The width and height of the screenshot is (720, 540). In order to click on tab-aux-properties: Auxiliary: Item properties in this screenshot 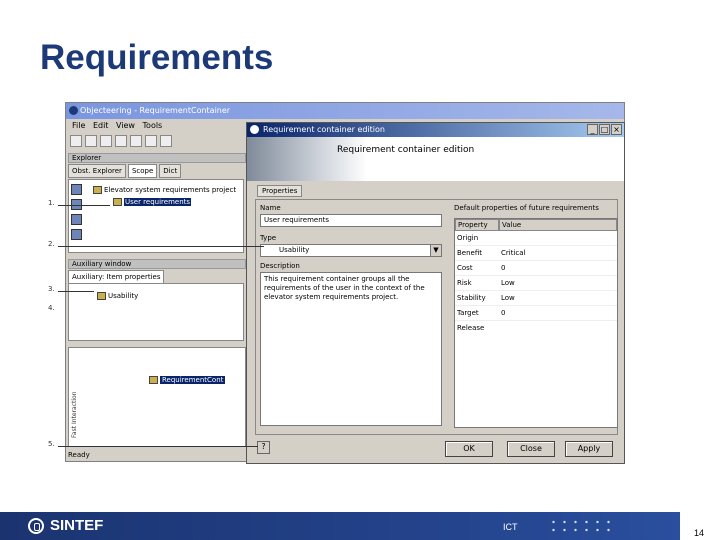, I will do `click(116, 277)`.